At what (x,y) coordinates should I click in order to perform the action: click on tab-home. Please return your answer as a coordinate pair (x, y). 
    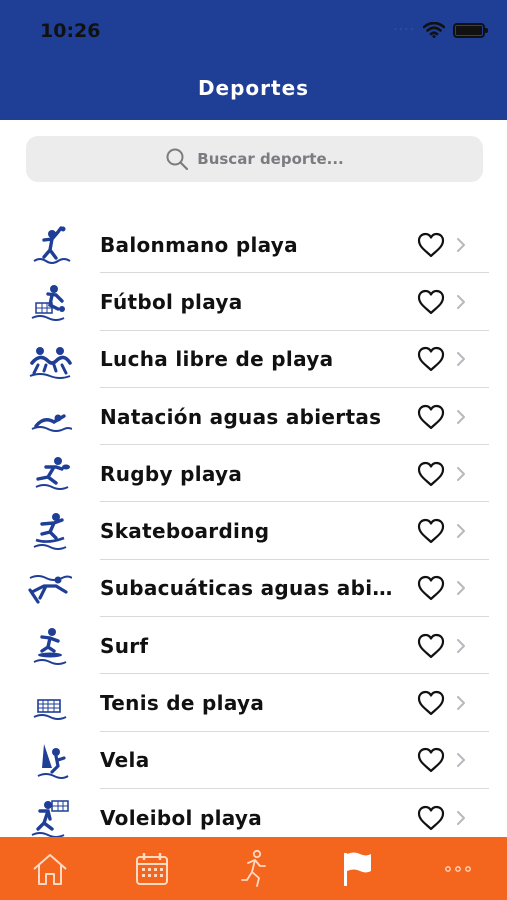
    Looking at the image, I should click on (50, 869).